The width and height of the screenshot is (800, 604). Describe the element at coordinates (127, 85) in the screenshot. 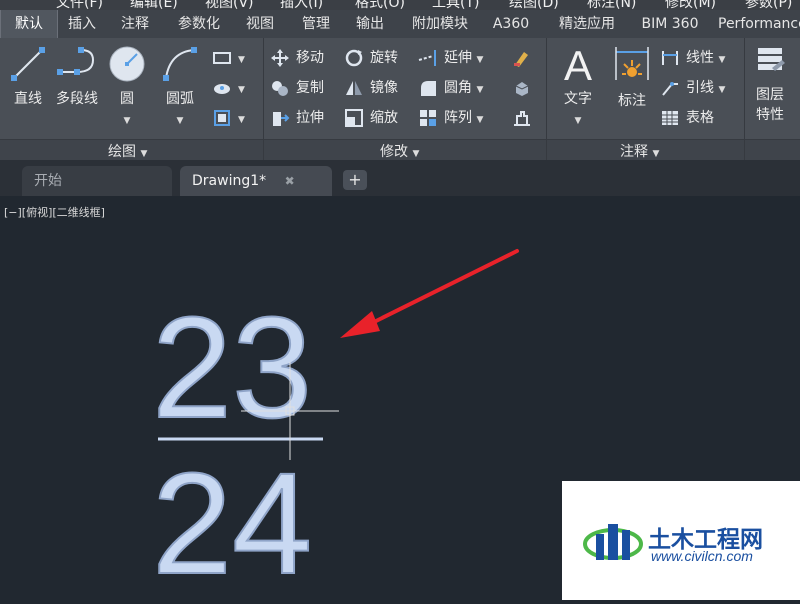

I see `circle-button: 圆 ▼` at that location.